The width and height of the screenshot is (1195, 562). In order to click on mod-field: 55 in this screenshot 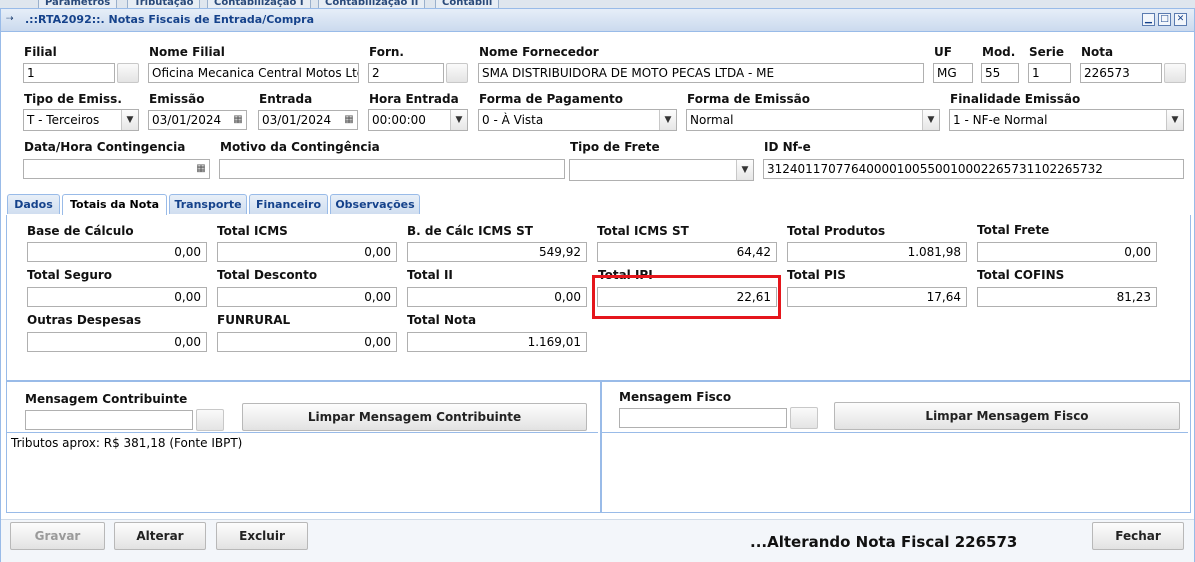, I will do `click(1000, 73)`.